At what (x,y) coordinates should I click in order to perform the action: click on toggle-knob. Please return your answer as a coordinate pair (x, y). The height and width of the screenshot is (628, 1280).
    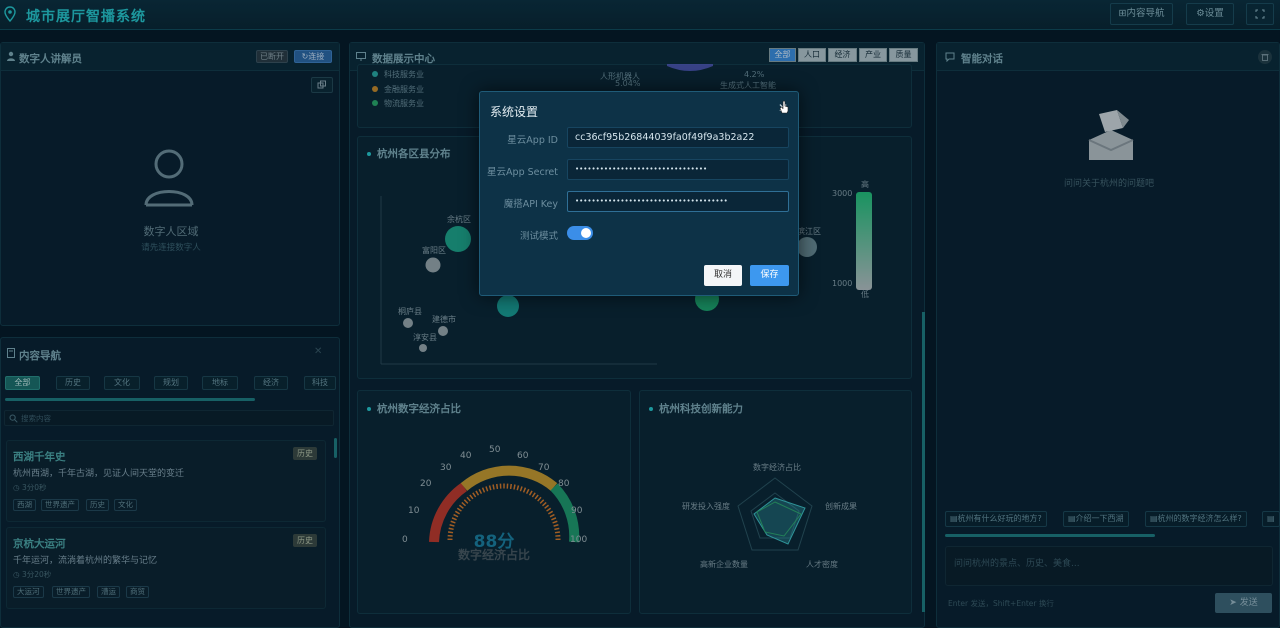
    Looking at the image, I should click on (586, 233).